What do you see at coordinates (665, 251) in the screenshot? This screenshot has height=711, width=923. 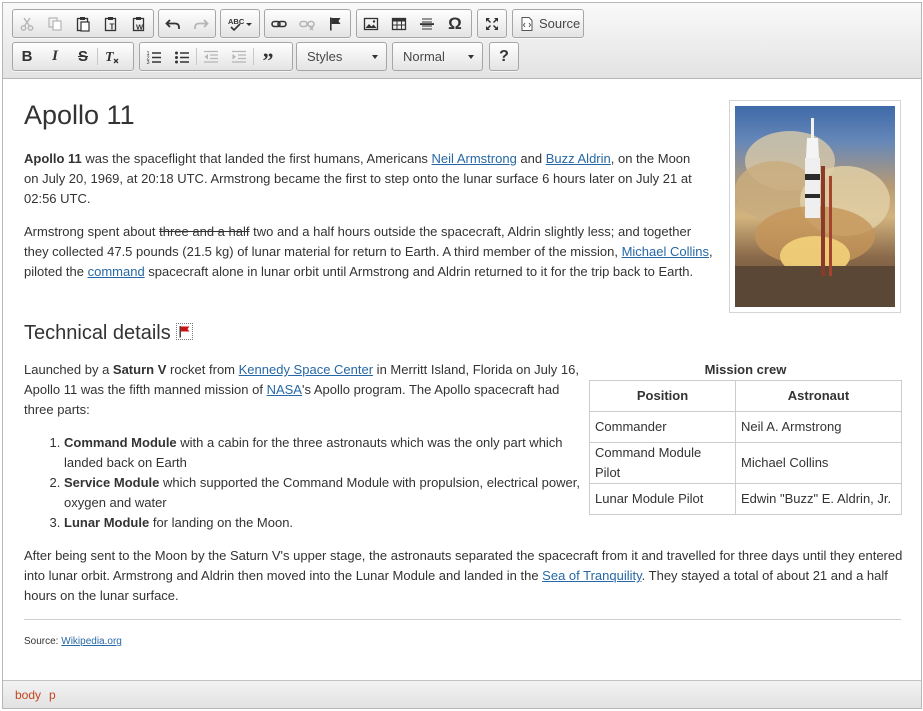 I see `link-michael-collins: Michael Collins` at bounding box center [665, 251].